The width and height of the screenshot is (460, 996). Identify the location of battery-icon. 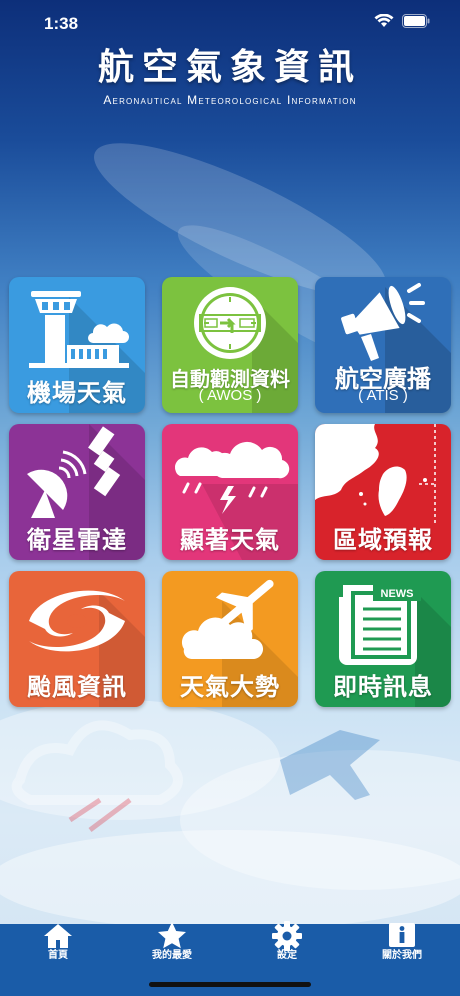
(416, 21).